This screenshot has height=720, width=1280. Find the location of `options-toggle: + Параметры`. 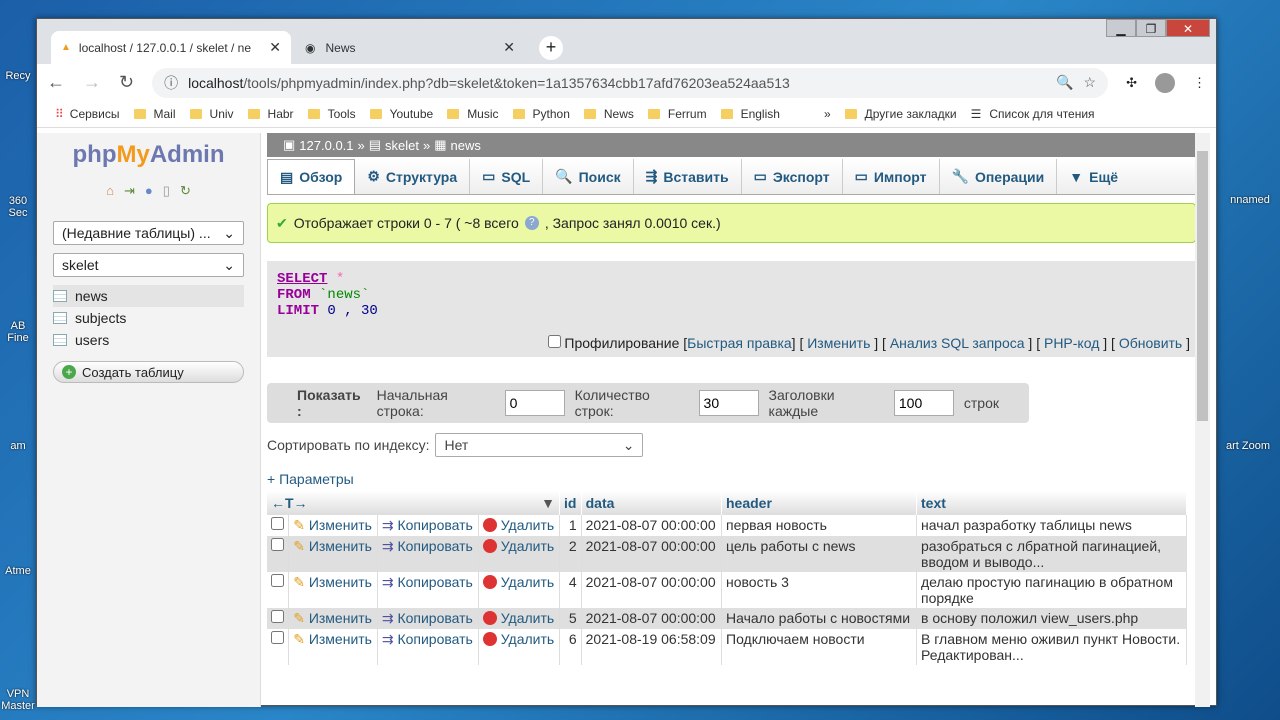

options-toggle: + Параметры is located at coordinates (731, 479).